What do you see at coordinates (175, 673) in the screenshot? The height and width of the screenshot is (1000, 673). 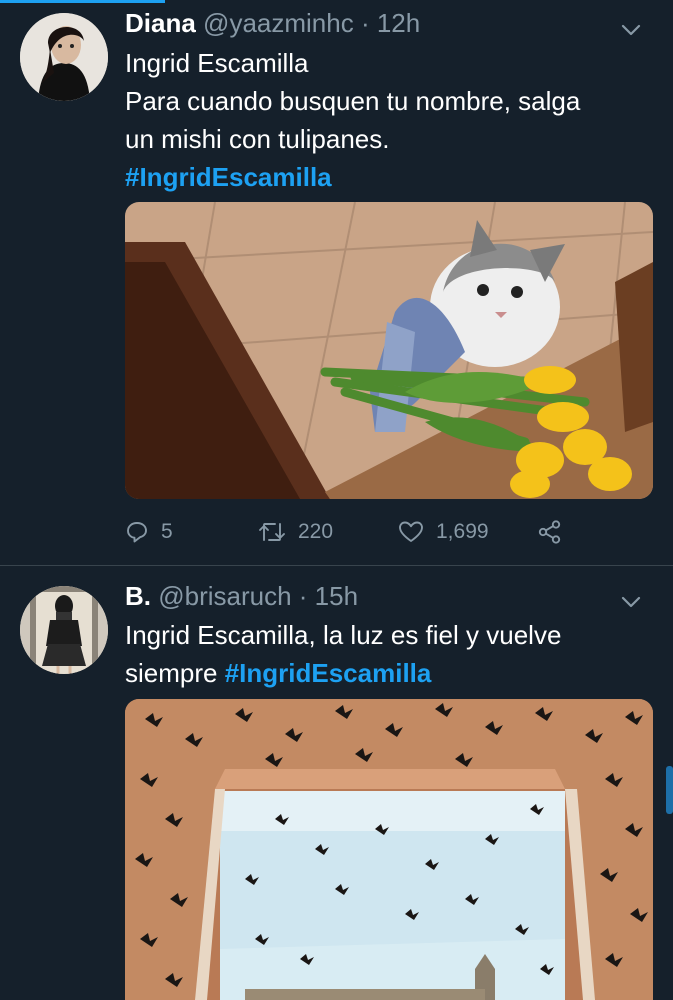 I see `tweet-text-fragment: siempre` at bounding box center [175, 673].